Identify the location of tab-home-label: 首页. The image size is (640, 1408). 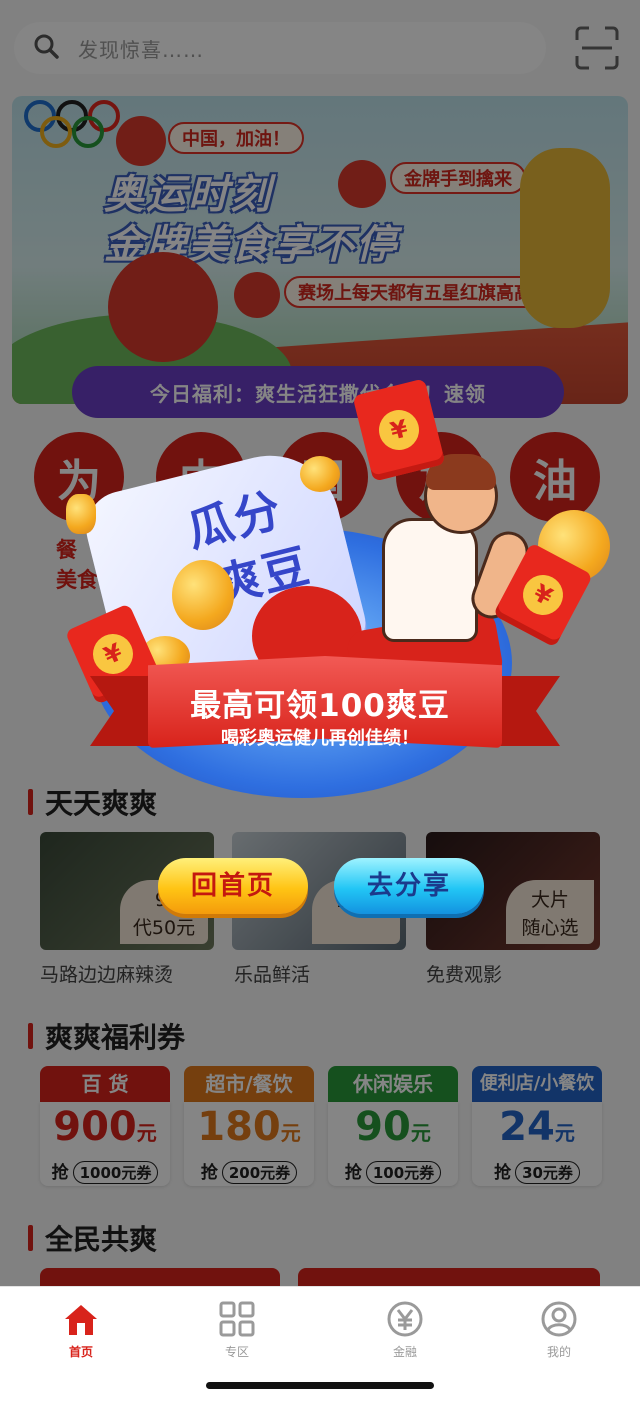
(80, 1352).